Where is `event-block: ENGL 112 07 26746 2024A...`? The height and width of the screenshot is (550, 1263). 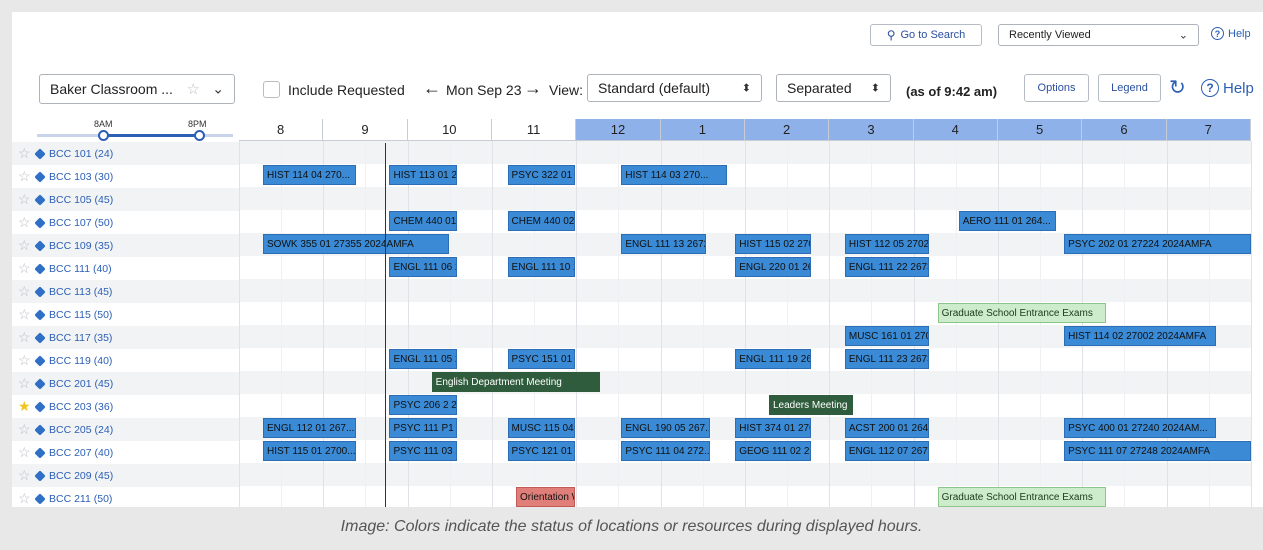 event-block: ENGL 112 07 26746 2024A... is located at coordinates (887, 451).